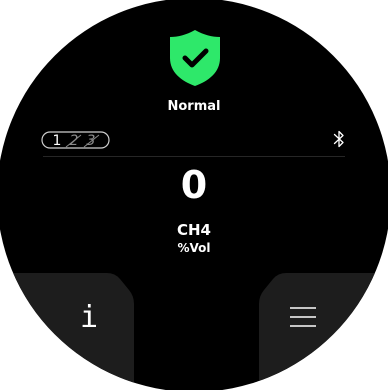 The height and width of the screenshot is (390, 388). I want to click on info-softkey, so click(67, 331).